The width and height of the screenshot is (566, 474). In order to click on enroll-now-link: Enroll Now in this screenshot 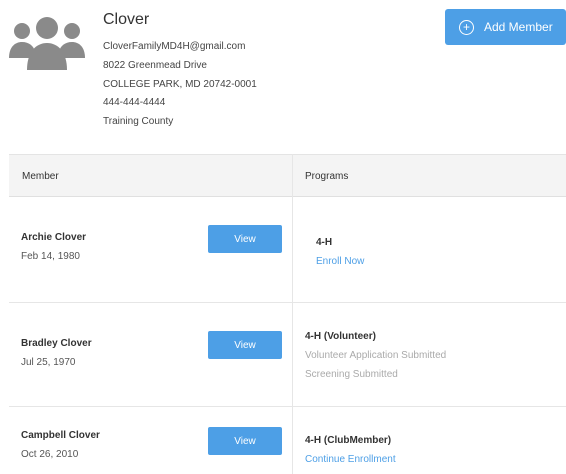, I will do `click(340, 261)`.